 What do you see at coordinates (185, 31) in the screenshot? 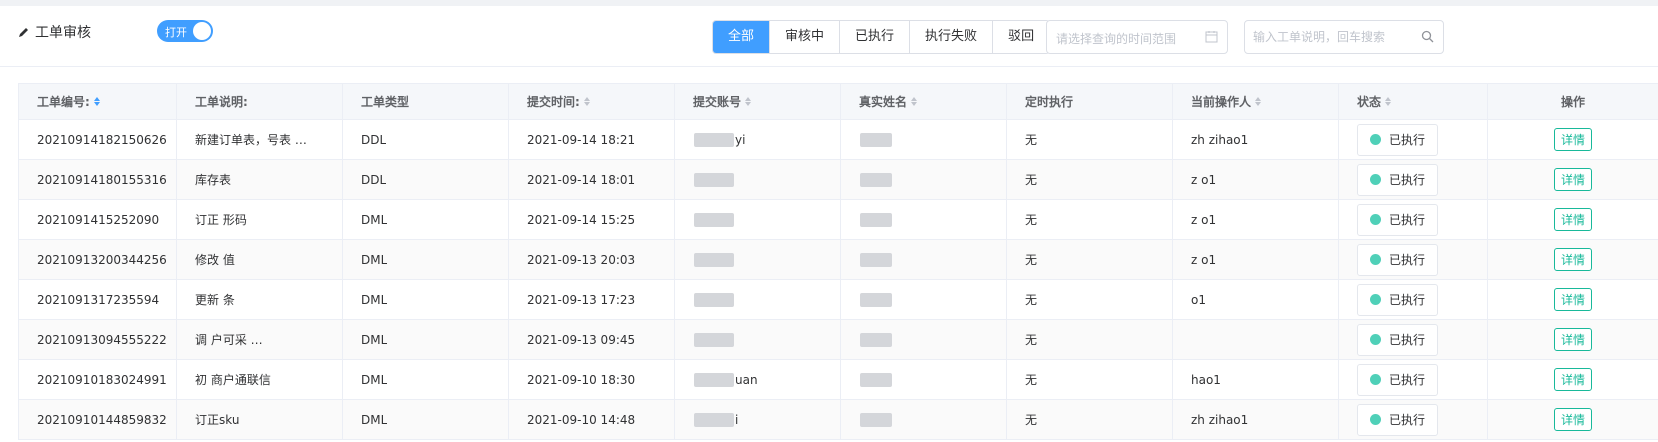
I see `audit-switch: 打开` at bounding box center [185, 31].